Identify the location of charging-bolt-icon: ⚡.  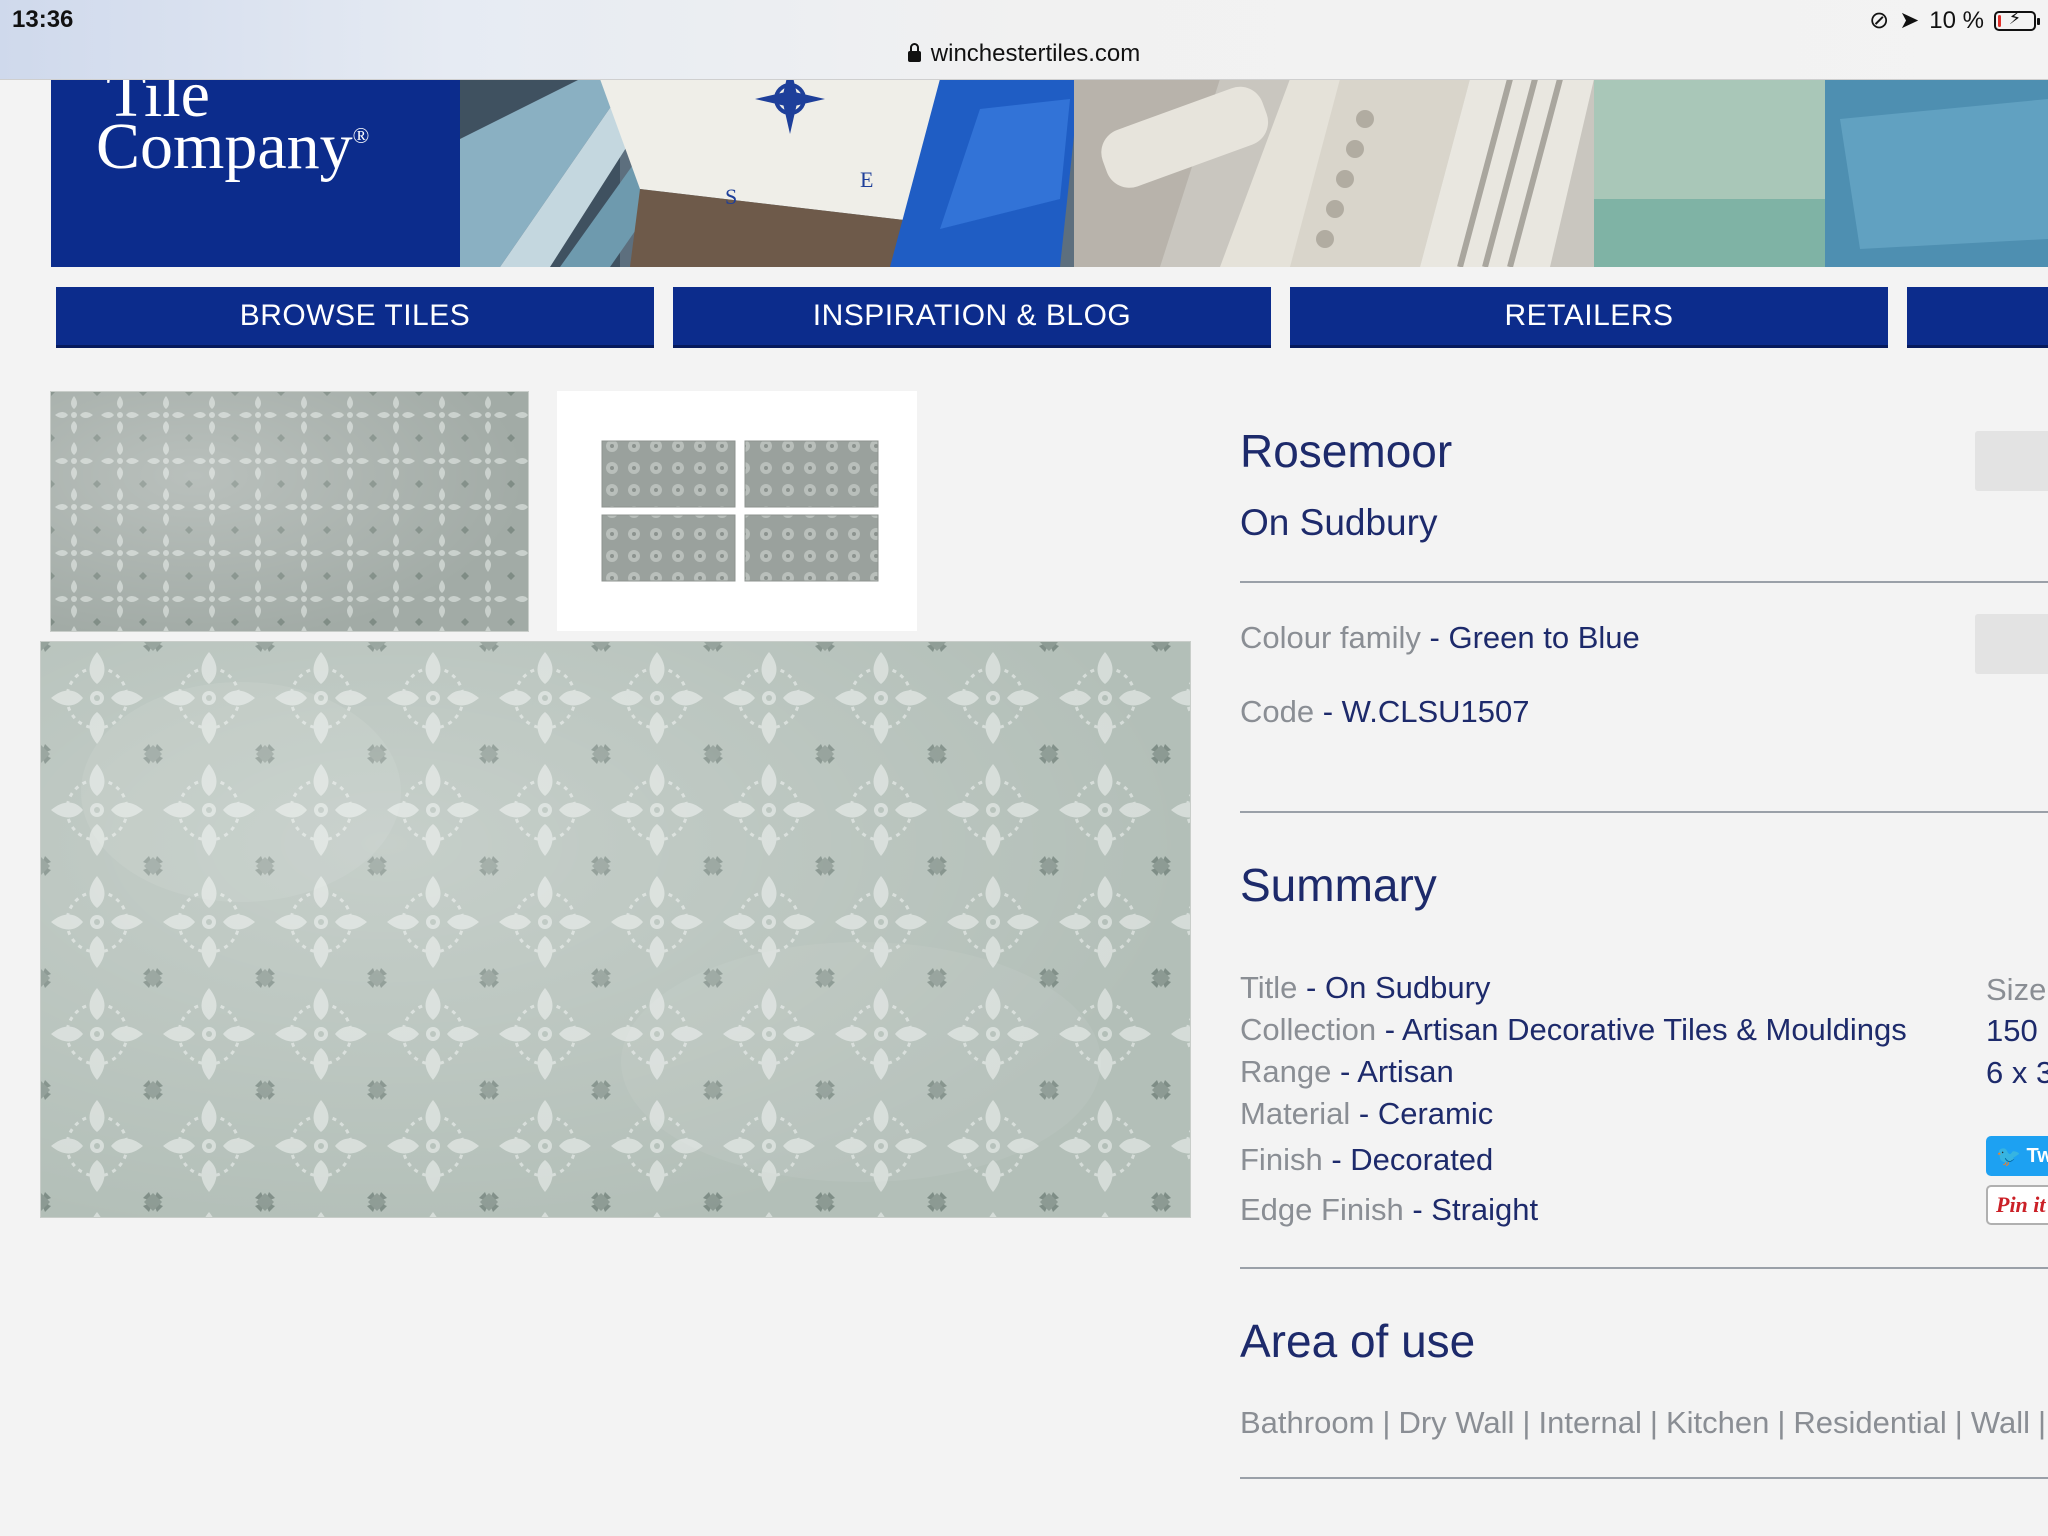
(2015, 17).